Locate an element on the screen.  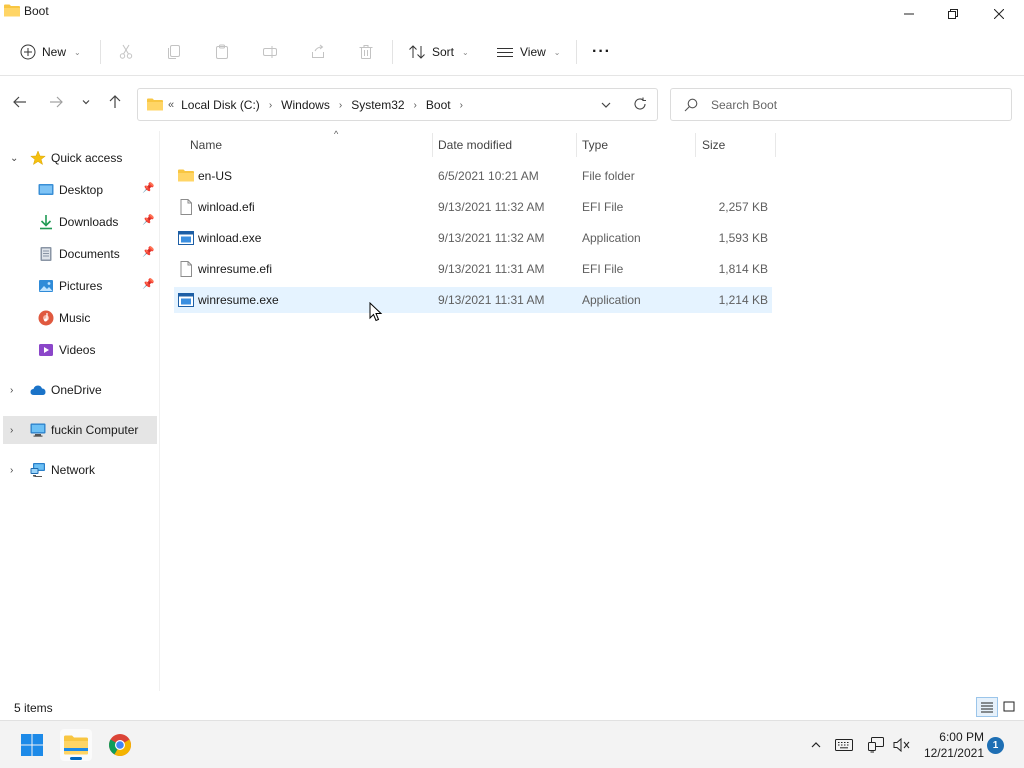
breadcrumb-boot: Boot is located at coordinates (438, 105).